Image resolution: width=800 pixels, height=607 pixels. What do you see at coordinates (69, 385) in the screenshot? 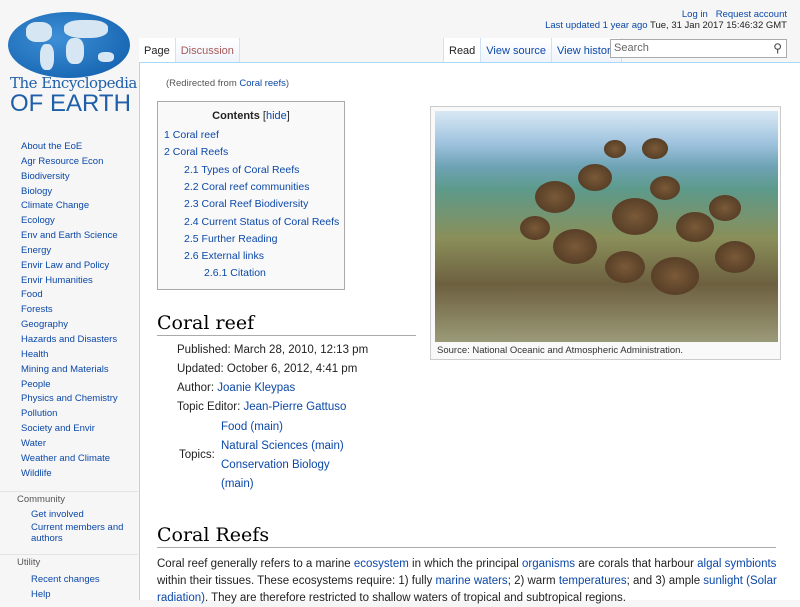
I see `sidebar-item: People` at bounding box center [69, 385].